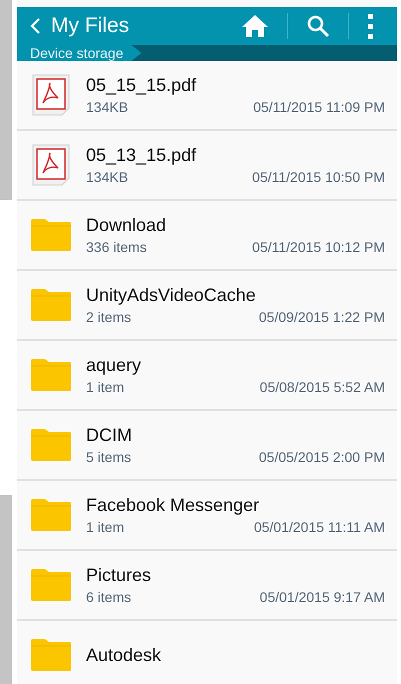  Describe the element at coordinates (321, 317) in the screenshot. I see `modified-date: 05/09/2015 1:22 PM` at that location.